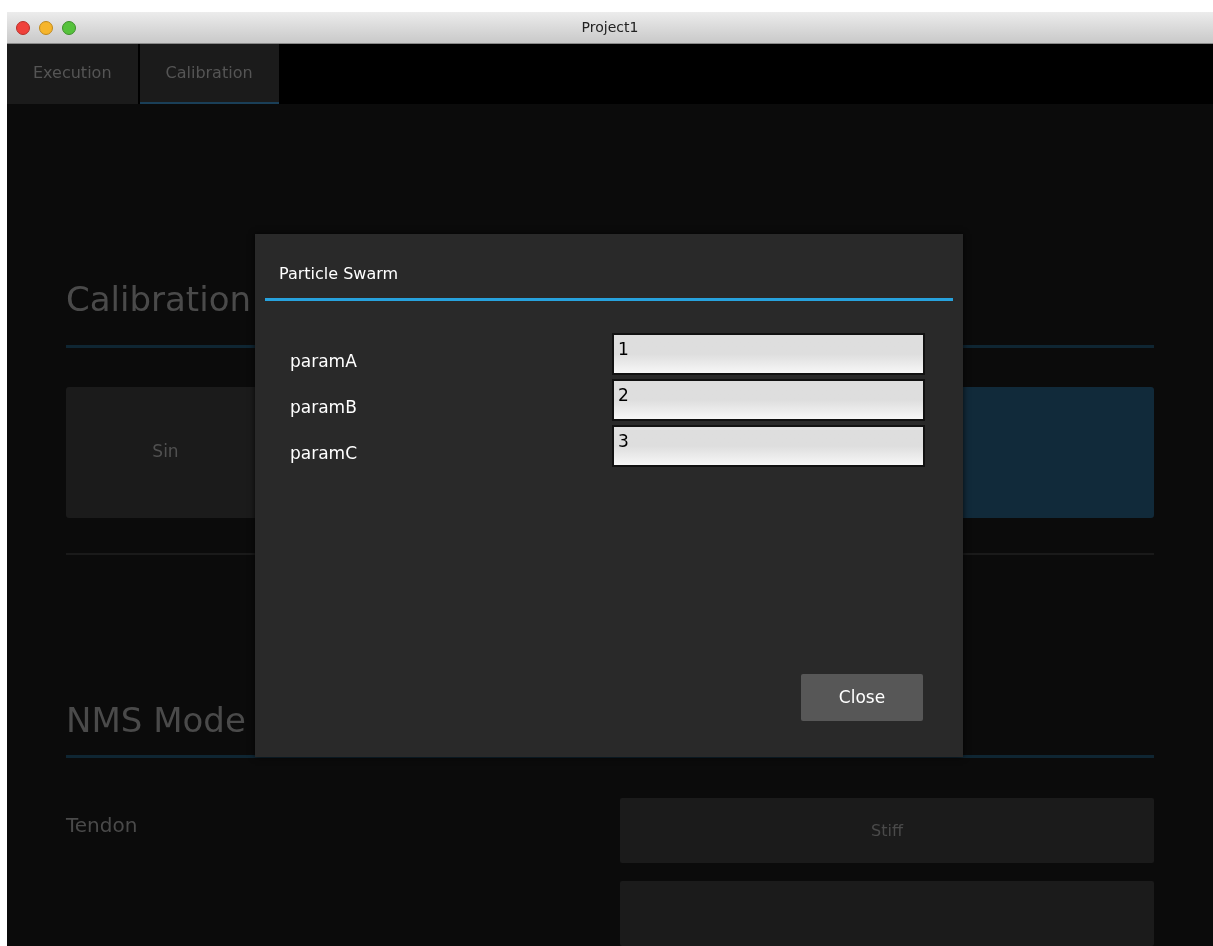  I want to click on param-field: 3, so click(768, 446).